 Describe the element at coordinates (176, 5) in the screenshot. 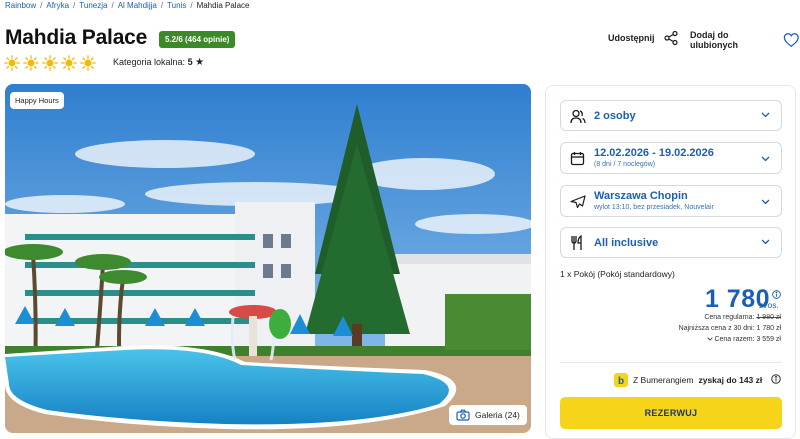

I see `breadcrumb-link-tunis: Tunis` at that location.